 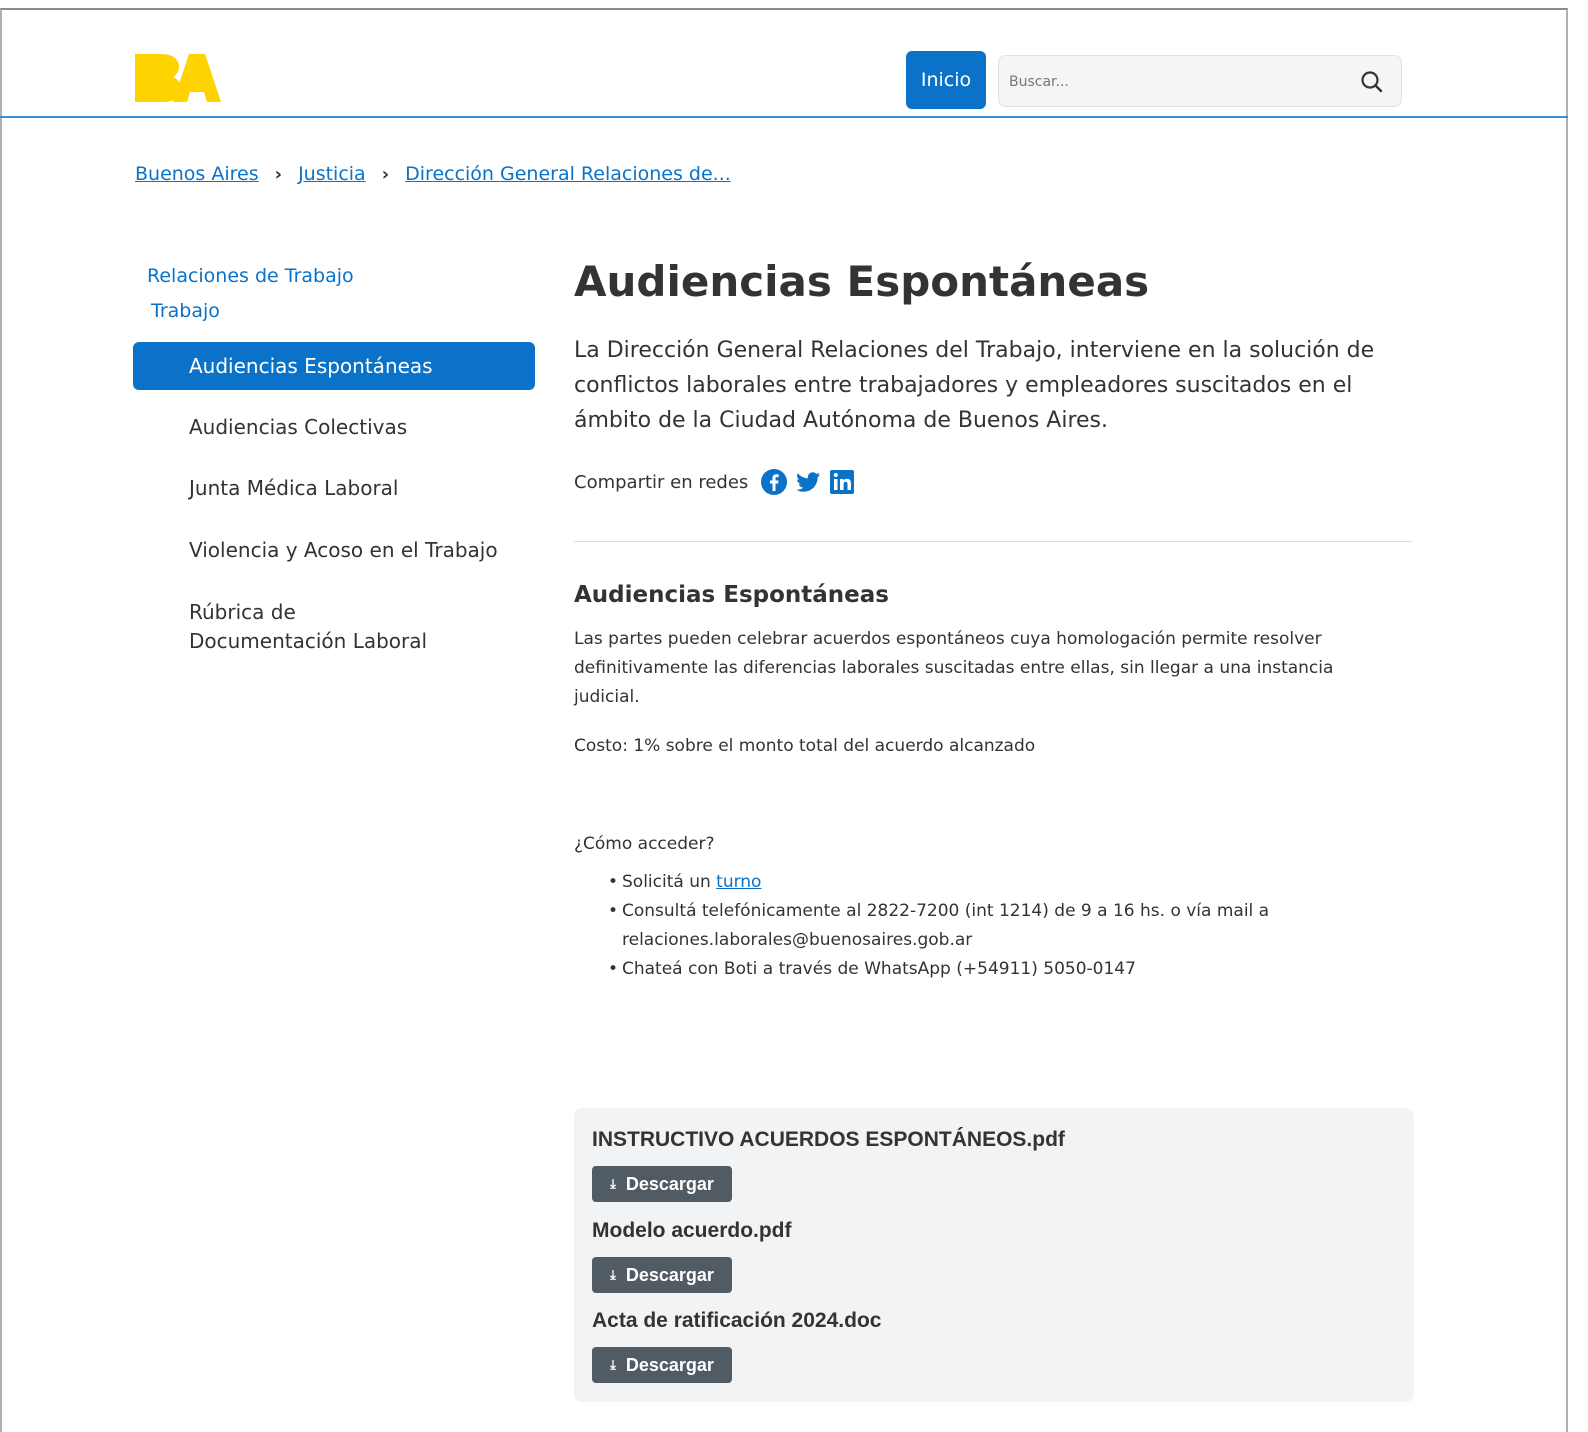 What do you see at coordinates (774, 482) in the screenshot?
I see `facebook-icon` at bounding box center [774, 482].